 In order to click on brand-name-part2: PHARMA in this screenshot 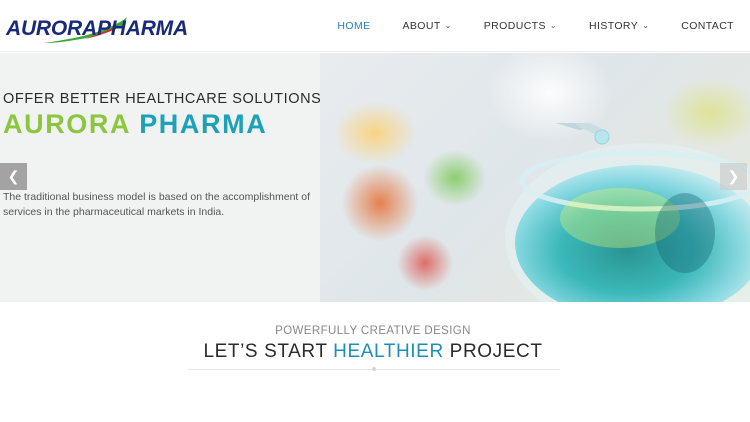, I will do `click(142, 28)`.